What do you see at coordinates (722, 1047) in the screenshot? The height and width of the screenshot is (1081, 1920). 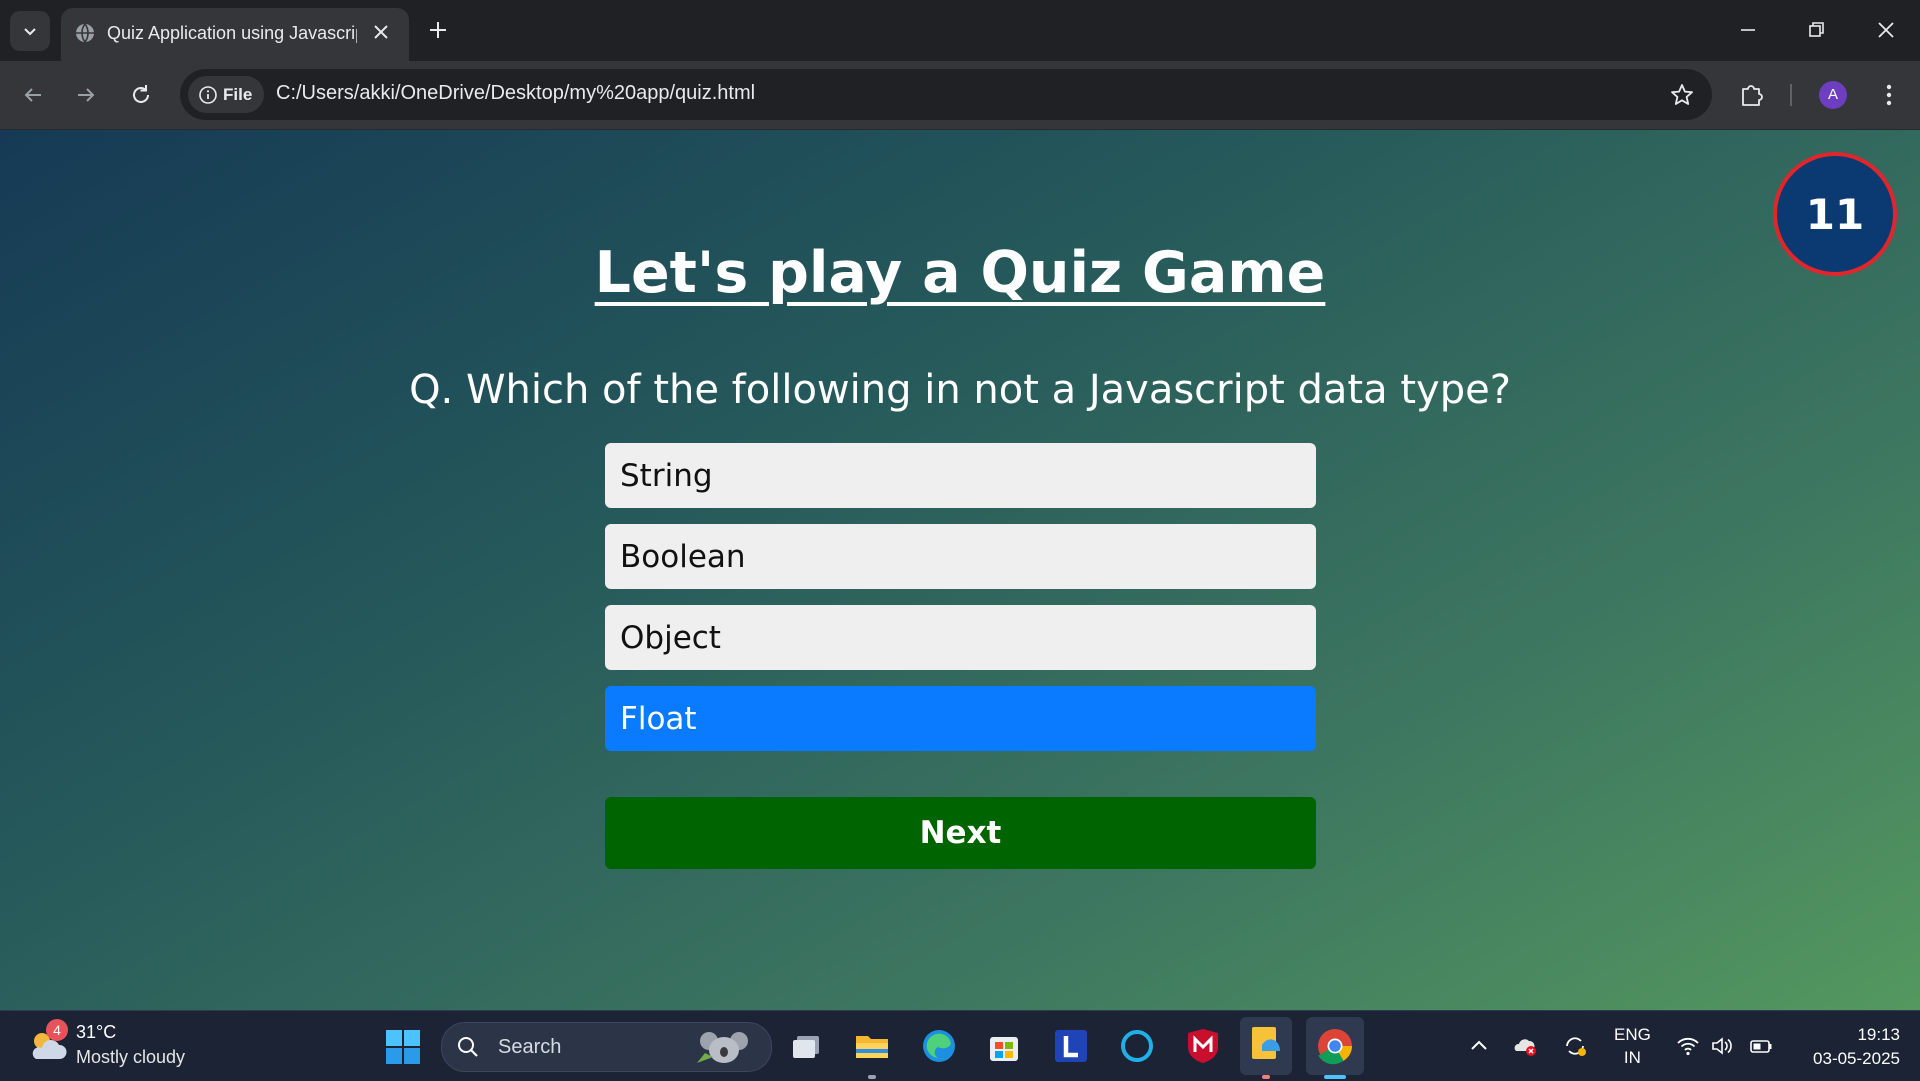 I see `koala-illustration-icon` at bounding box center [722, 1047].